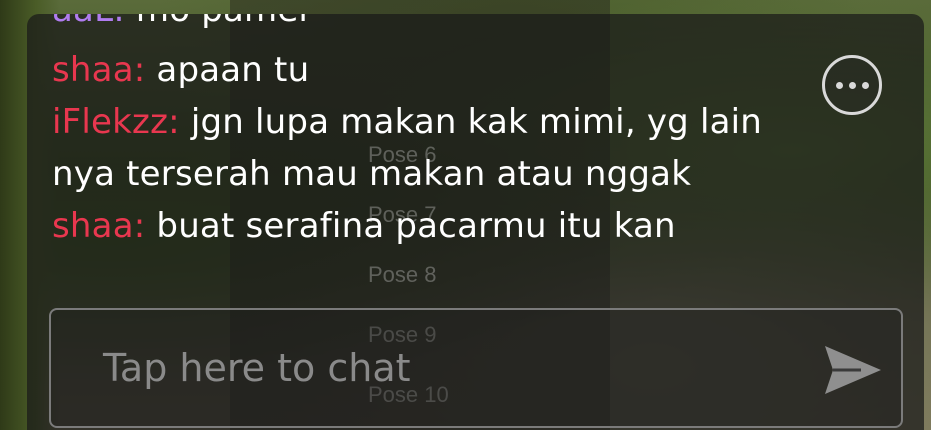  Describe the element at coordinates (116, 122) in the screenshot. I see `chat-sender: iFlekzz:` at that location.